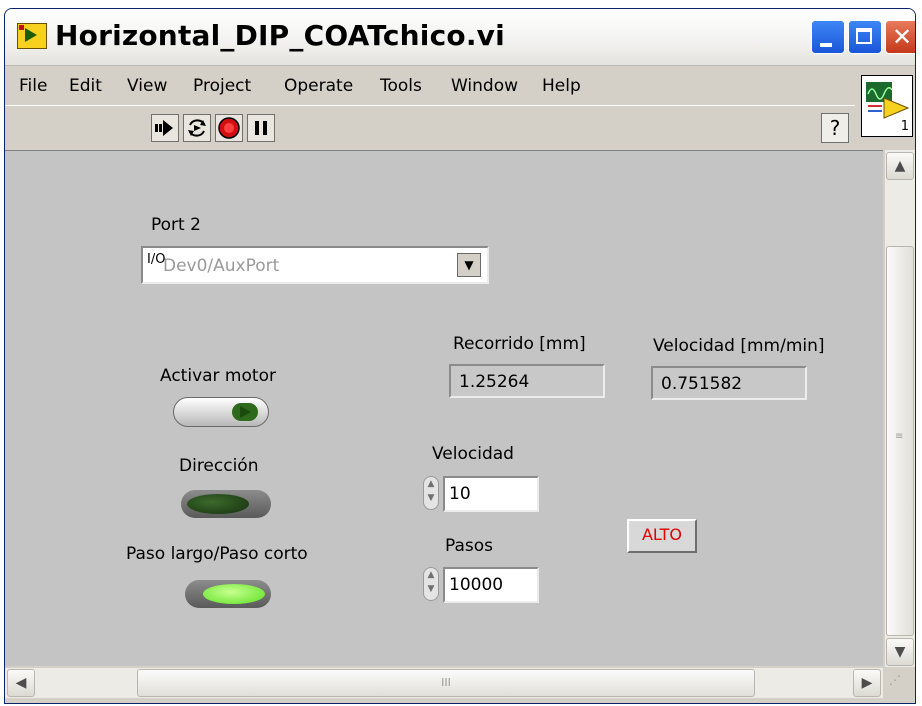  I want to click on menu-view: View, so click(147, 86).